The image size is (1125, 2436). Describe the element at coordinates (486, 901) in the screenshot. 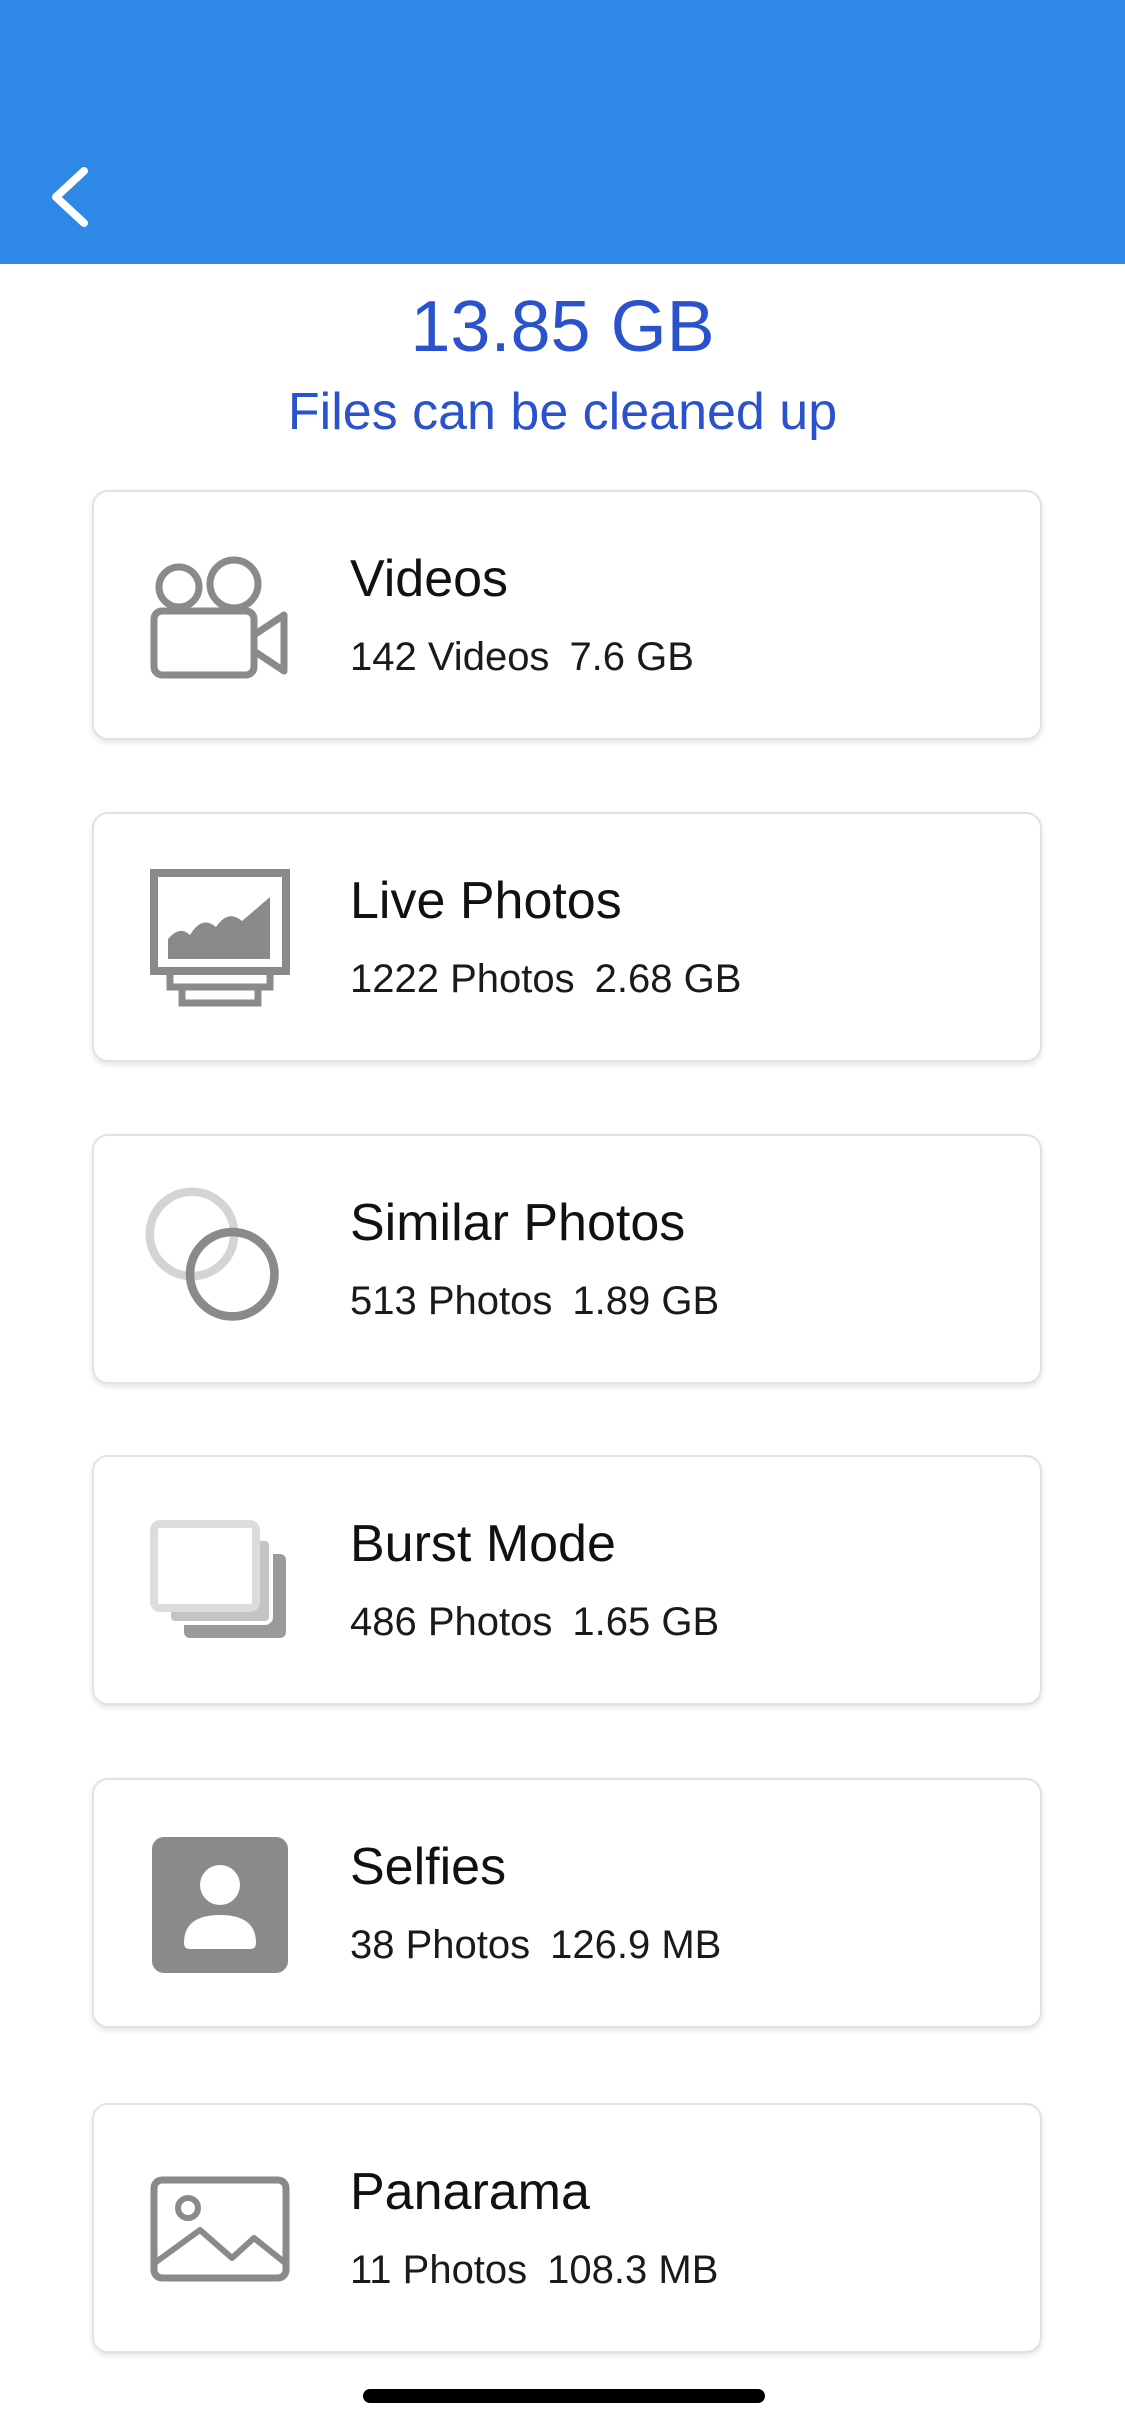

I see `category-title: Live Photos` at that location.